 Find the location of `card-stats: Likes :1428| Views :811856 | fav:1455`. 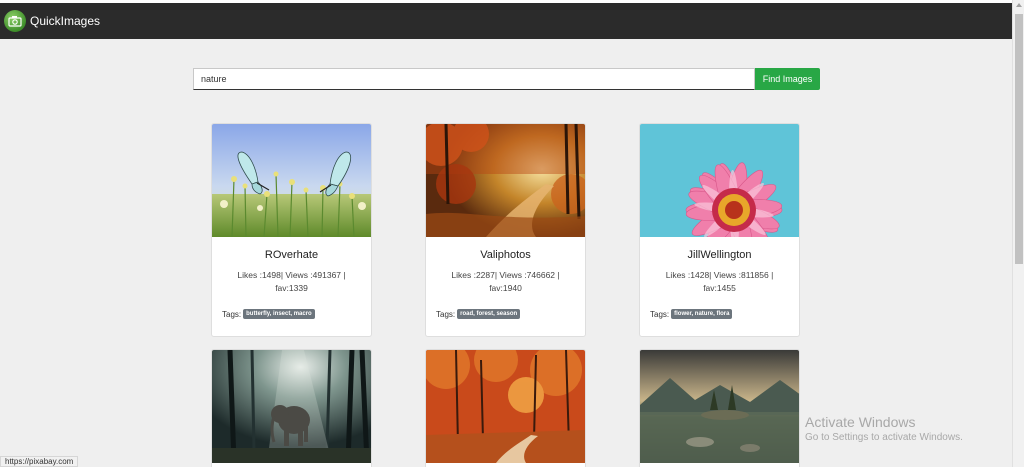

card-stats: Likes :1428| Views :811856 | fav:1455 is located at coordinates (719, 282).